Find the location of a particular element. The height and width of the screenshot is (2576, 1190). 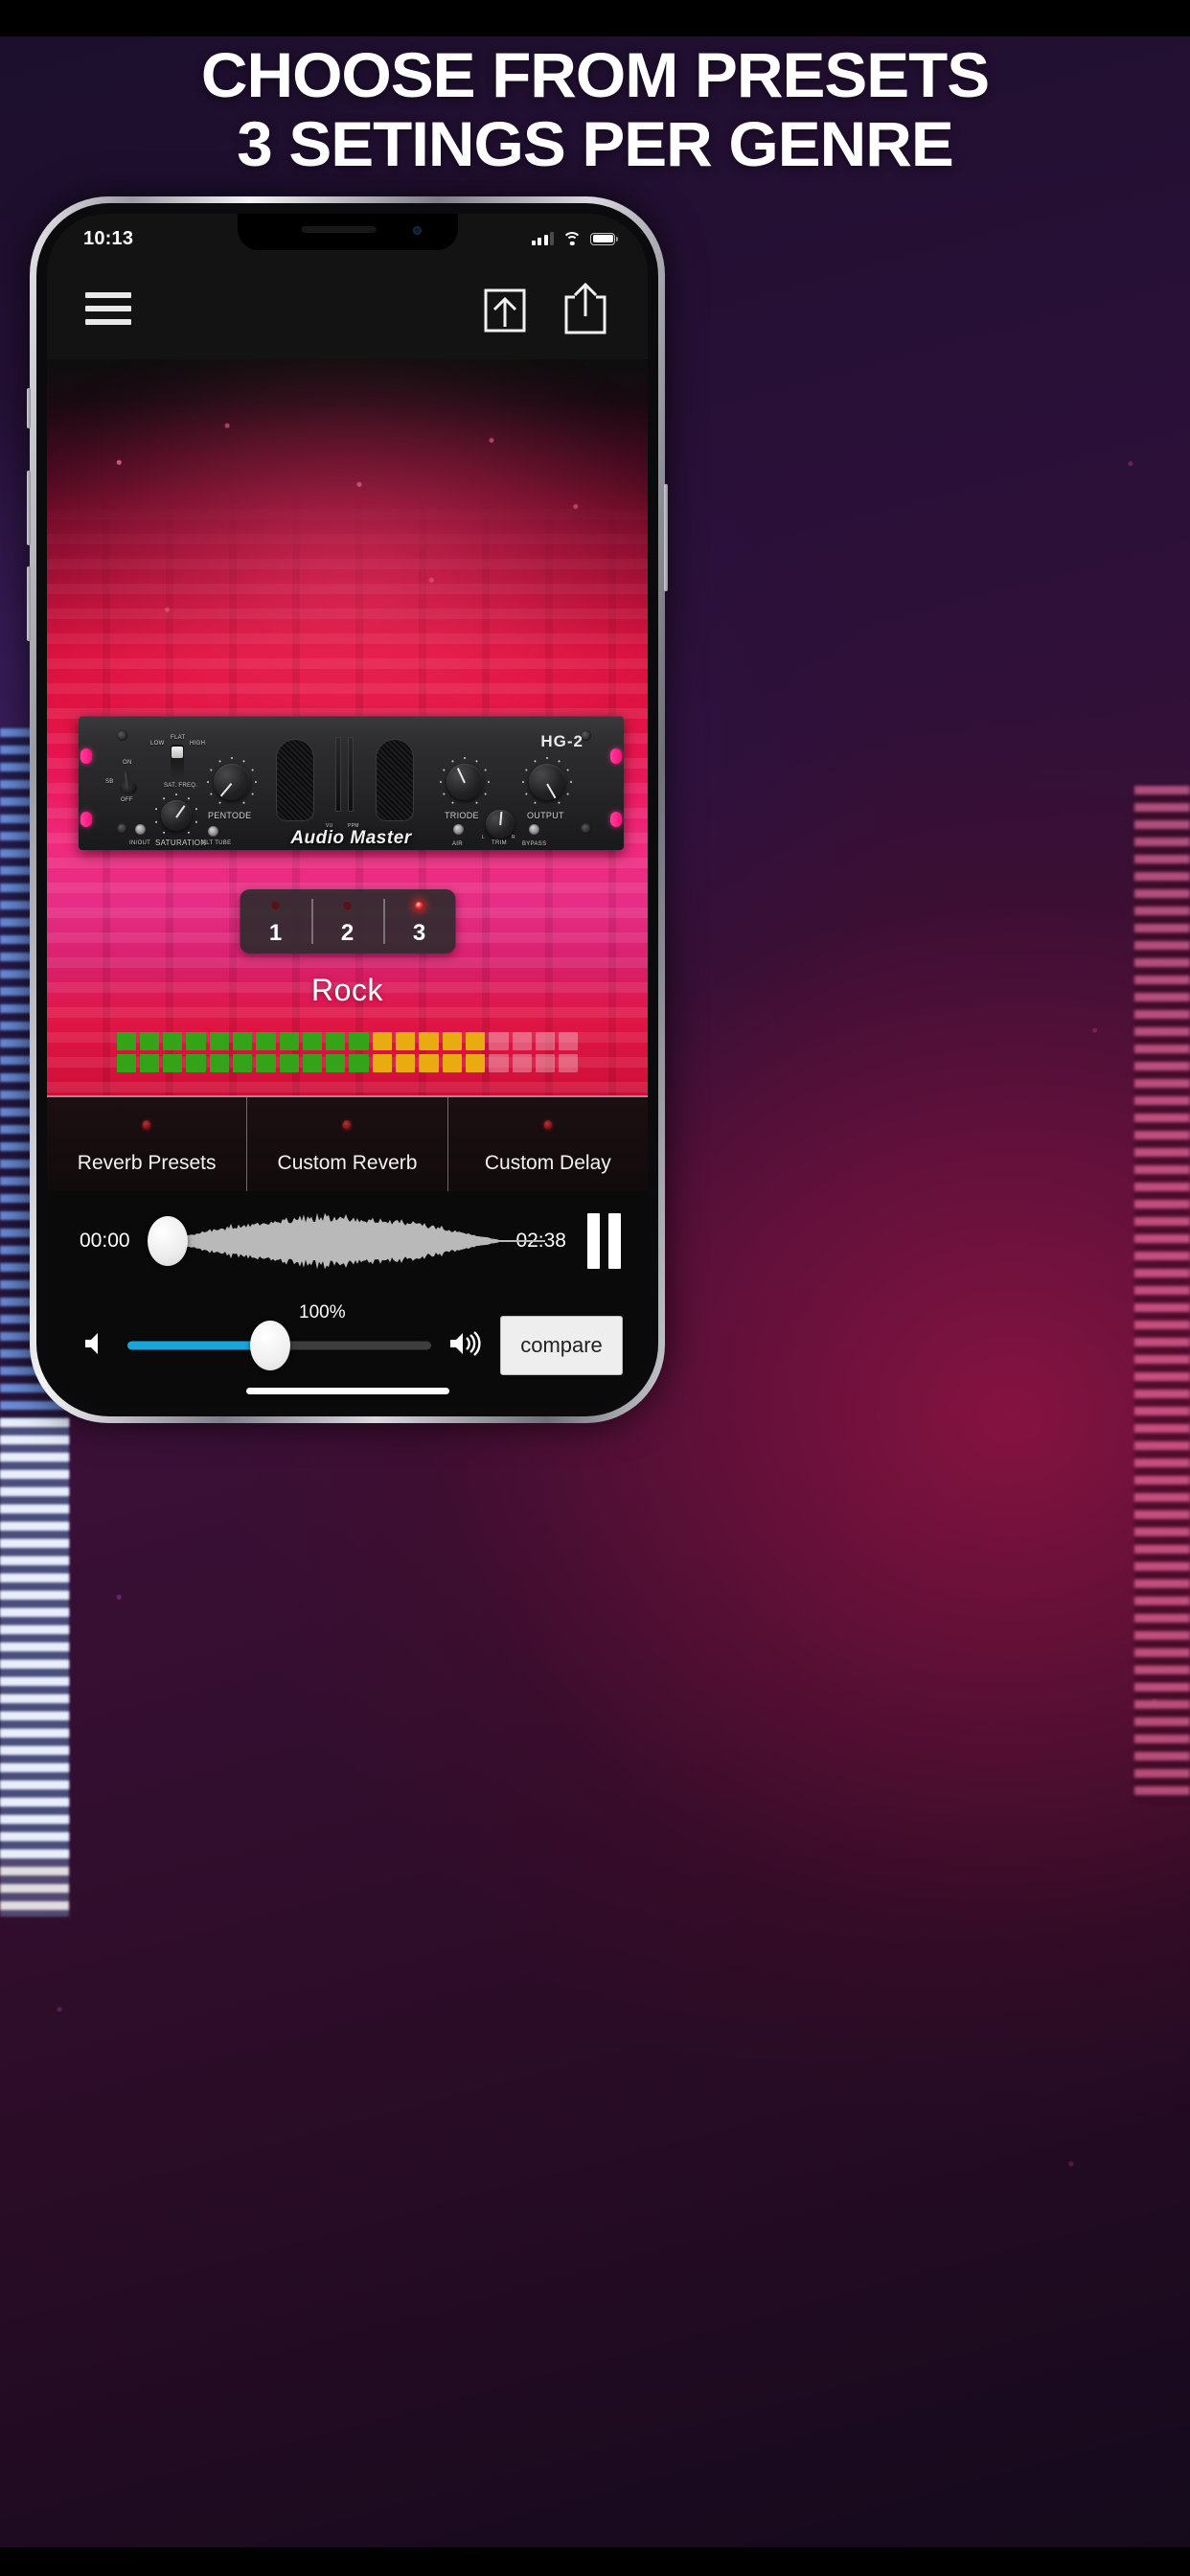

phone-mute-switch is located at coordinates (29, 408).